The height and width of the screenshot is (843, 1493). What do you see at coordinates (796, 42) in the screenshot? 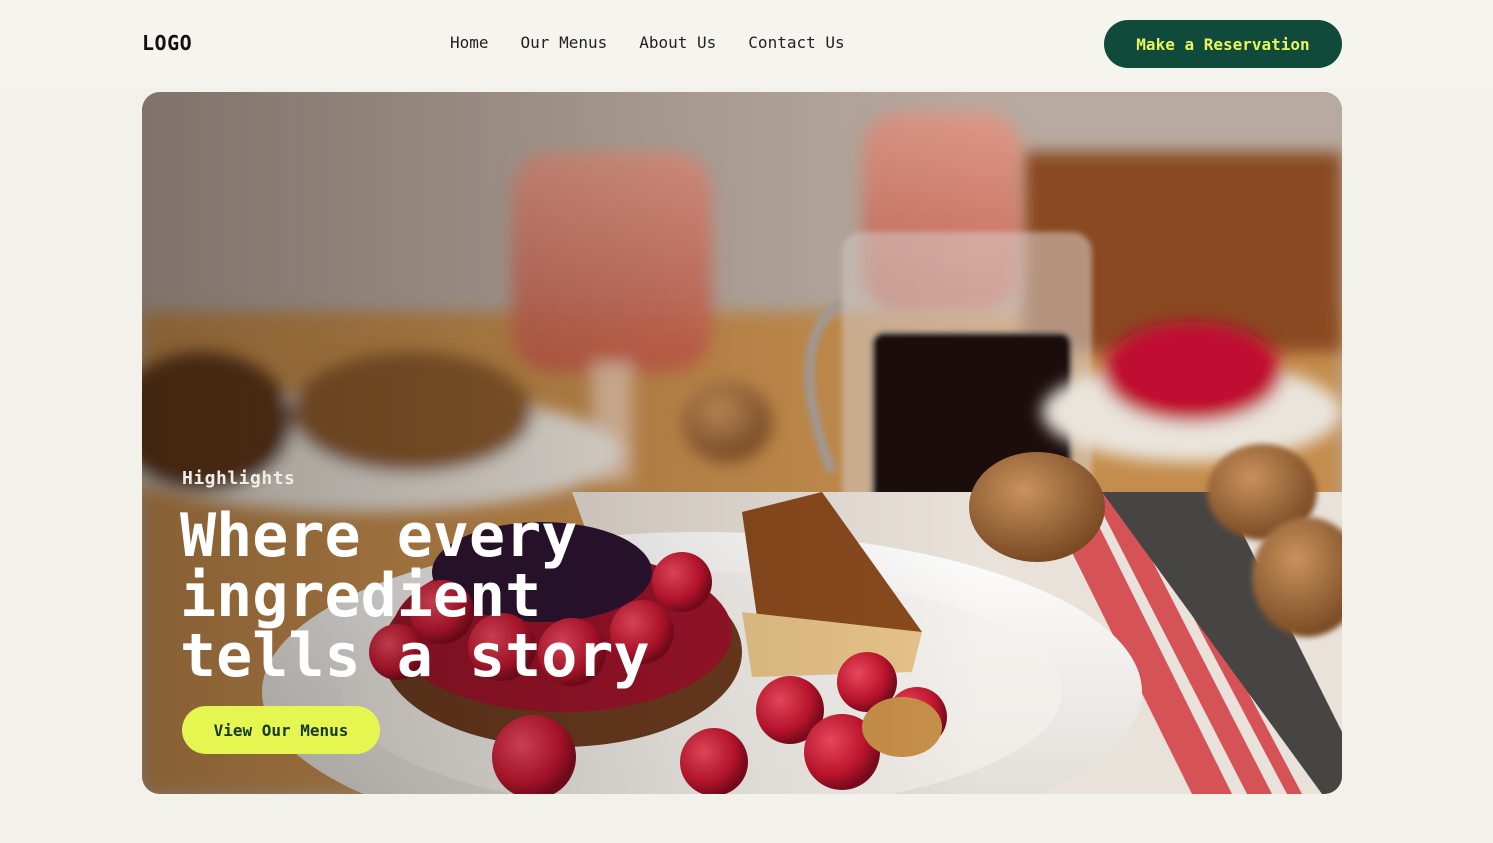
I see `nav-link-contact-us: Contact Us` at bounding box center [796, 42].